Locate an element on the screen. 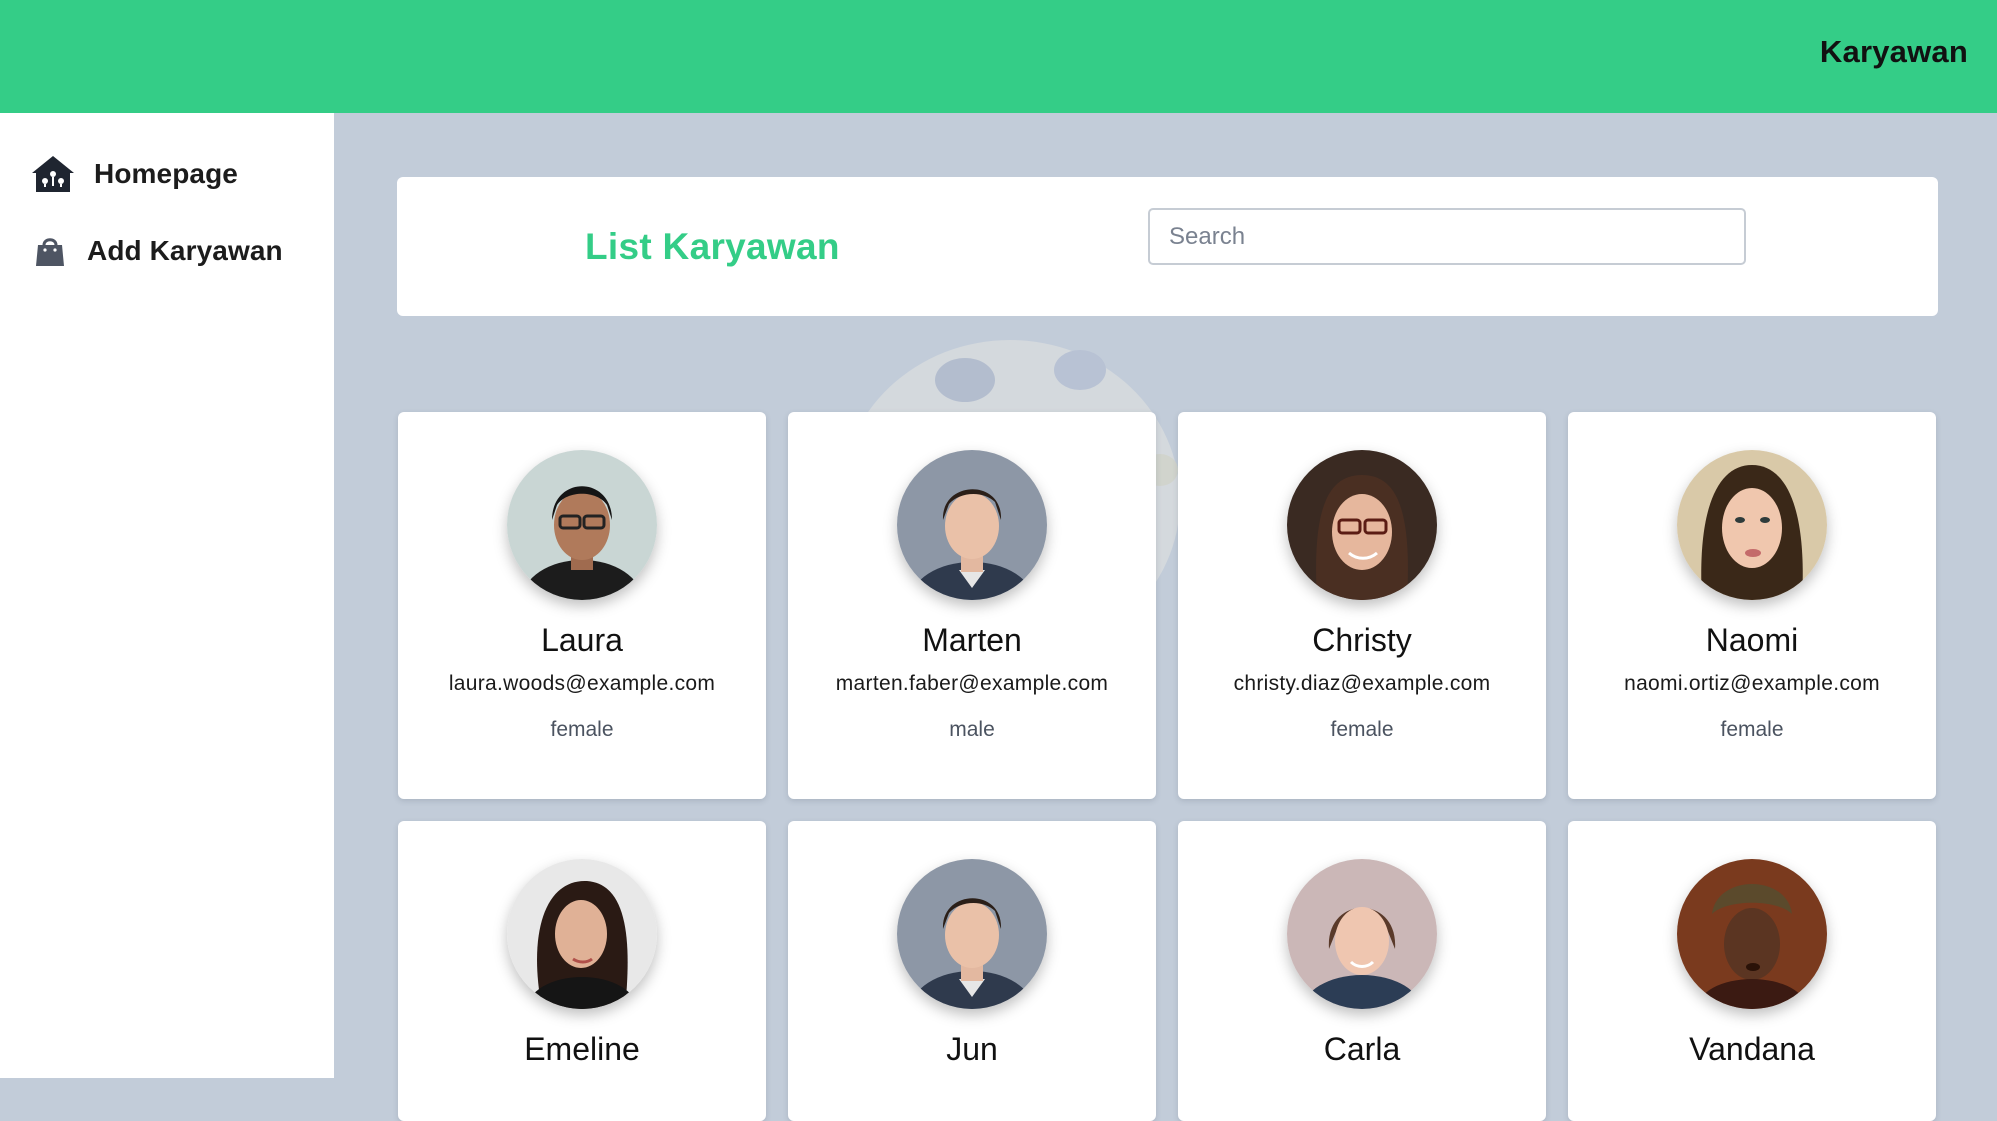 Image resolution: width=1997 pixels, height=1121 pixels. bag-icon is located at coordinates (50, 251).